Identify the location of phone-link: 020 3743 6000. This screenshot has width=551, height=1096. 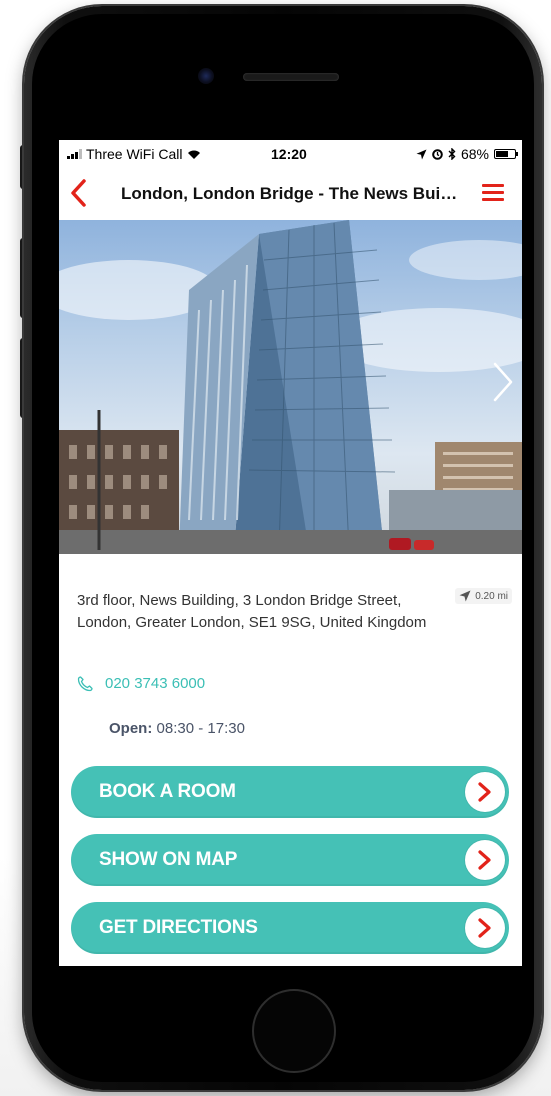
(141, 683).